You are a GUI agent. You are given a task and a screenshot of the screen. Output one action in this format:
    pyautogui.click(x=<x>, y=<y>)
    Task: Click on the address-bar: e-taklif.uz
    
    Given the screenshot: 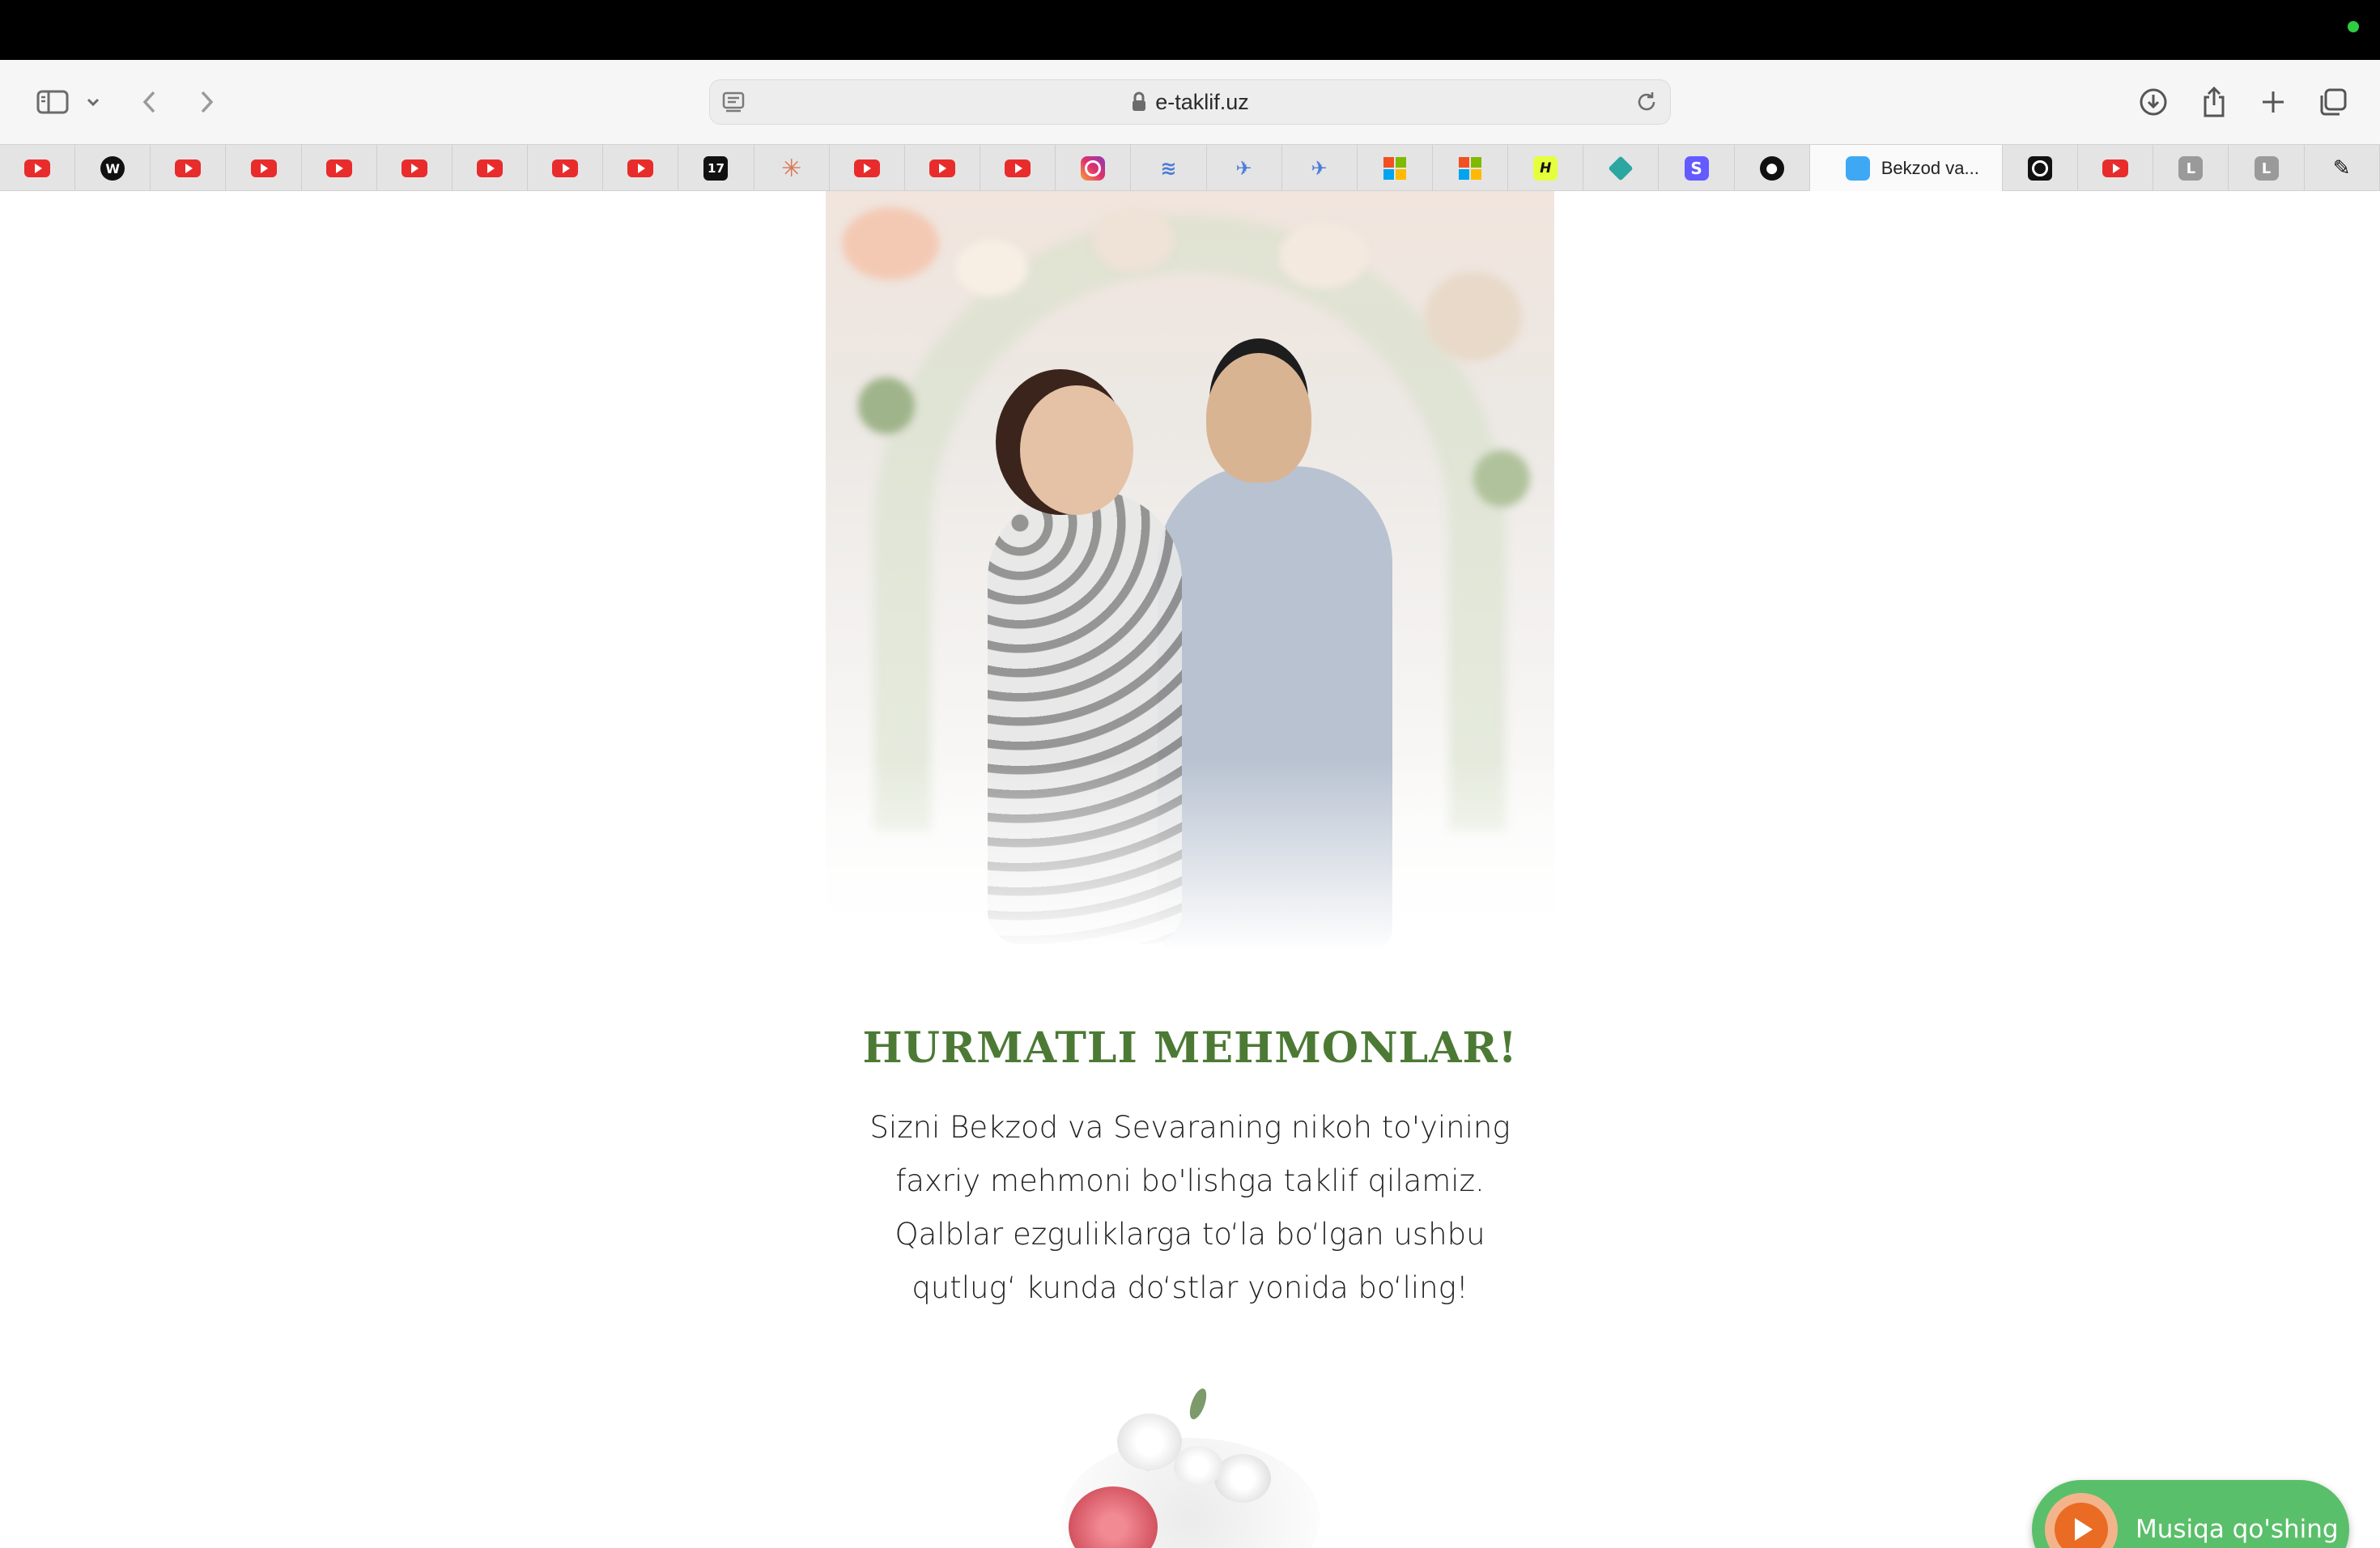 What is the action you would take?
    pyautogui.click(x=1190, y=102)
    